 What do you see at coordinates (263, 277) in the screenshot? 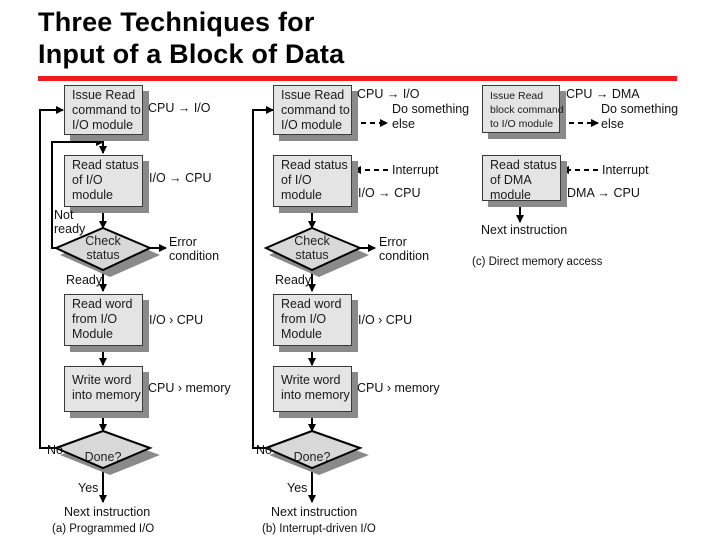
I see `b-loop-done-to-issue` at bounding box center [263, 277].